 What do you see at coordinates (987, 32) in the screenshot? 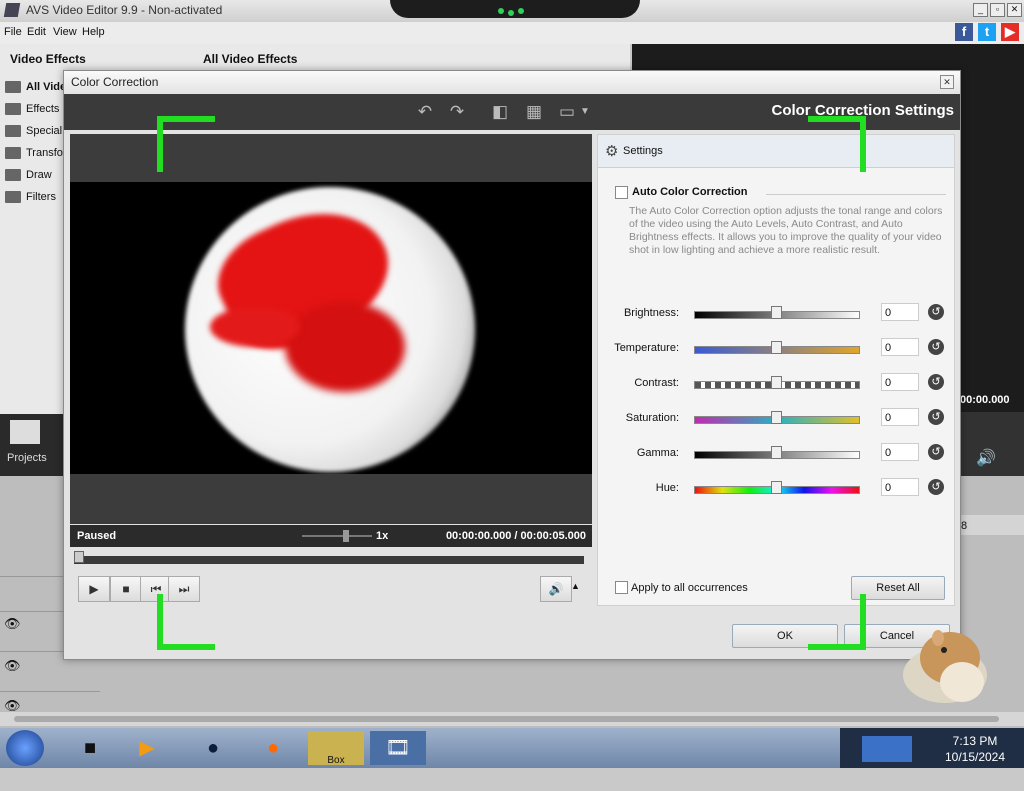
I see `twitter-icon: t` at bounding box center [987, 32].